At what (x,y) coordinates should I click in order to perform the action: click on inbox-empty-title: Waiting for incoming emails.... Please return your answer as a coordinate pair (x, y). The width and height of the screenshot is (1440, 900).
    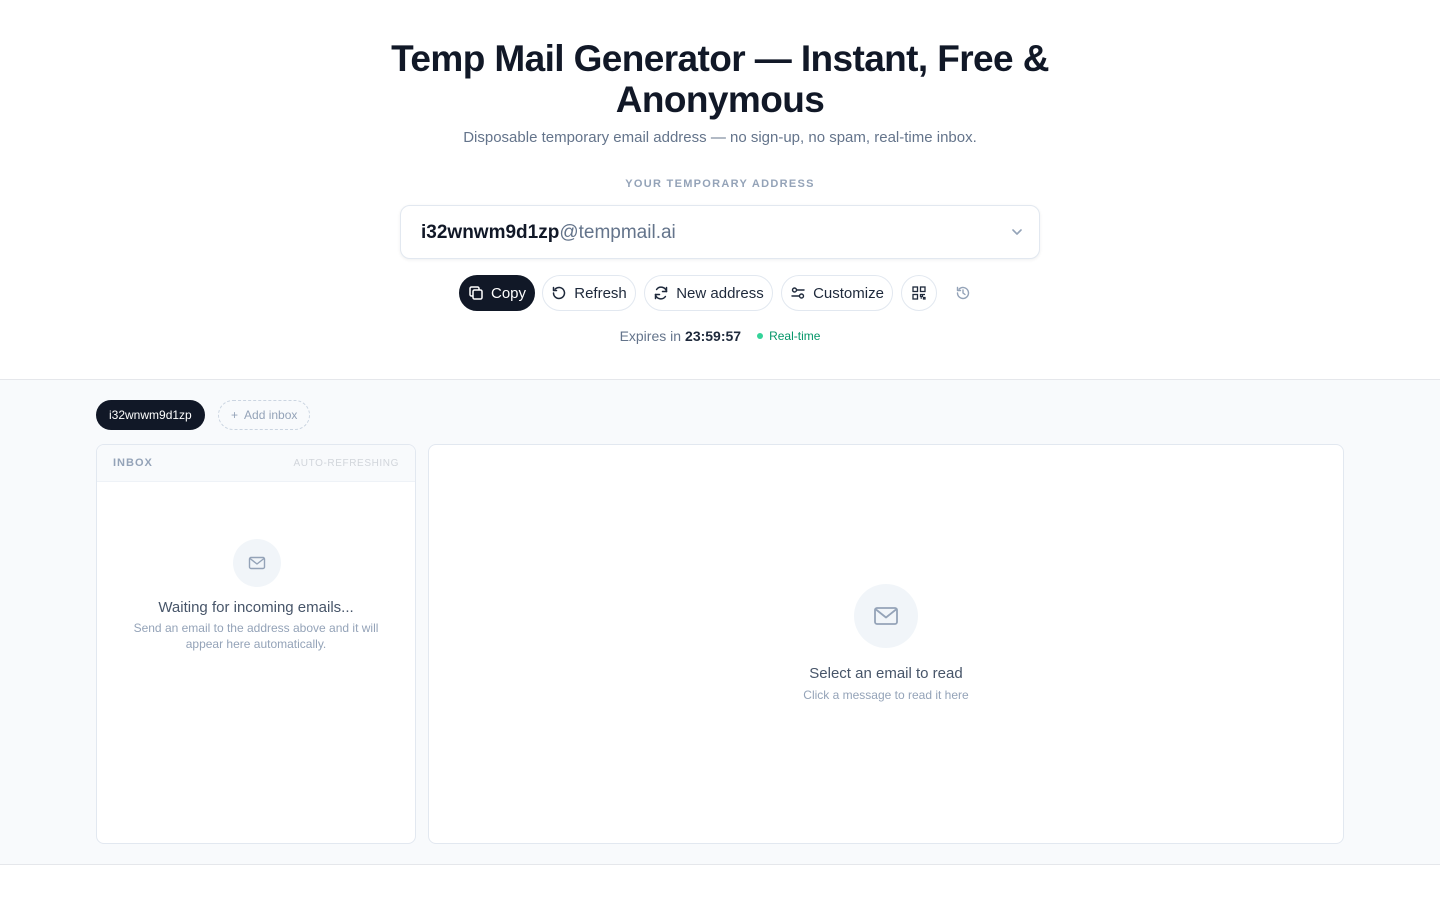
    Looking at the image, I should click on (256, 607).